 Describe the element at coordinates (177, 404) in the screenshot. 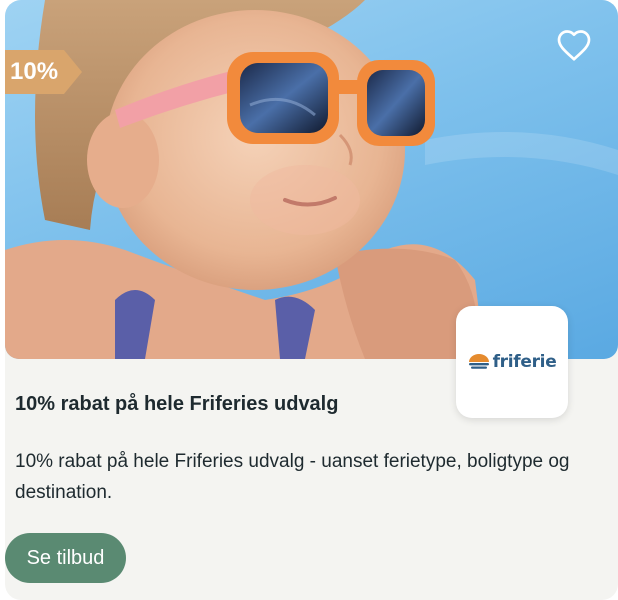

I see `offer-title: 10% rabat på hele Friferies udvalg` at that location.